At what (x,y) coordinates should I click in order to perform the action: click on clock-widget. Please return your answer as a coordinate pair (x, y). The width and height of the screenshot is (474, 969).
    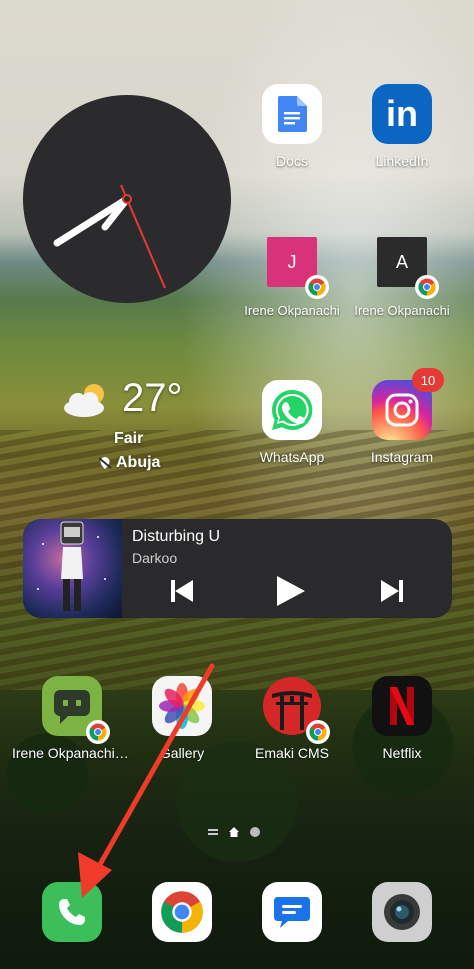
    Looking at the image, I should click on (127, 199).